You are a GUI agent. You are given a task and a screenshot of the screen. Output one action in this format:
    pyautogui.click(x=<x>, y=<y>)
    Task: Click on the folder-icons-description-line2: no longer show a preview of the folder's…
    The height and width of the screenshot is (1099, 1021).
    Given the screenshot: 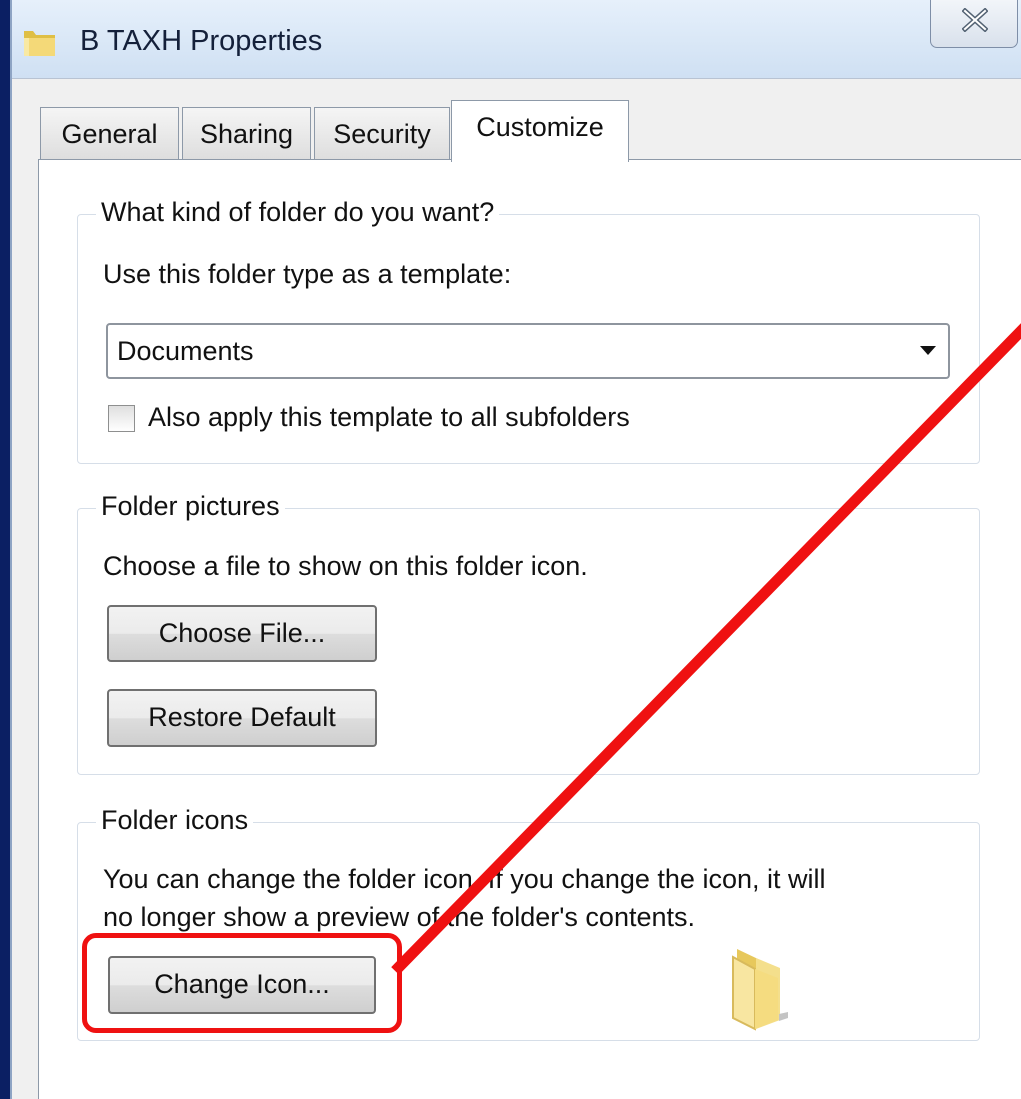 What is the action you would take?
    pyautogui.click(x=399, y=917)
    